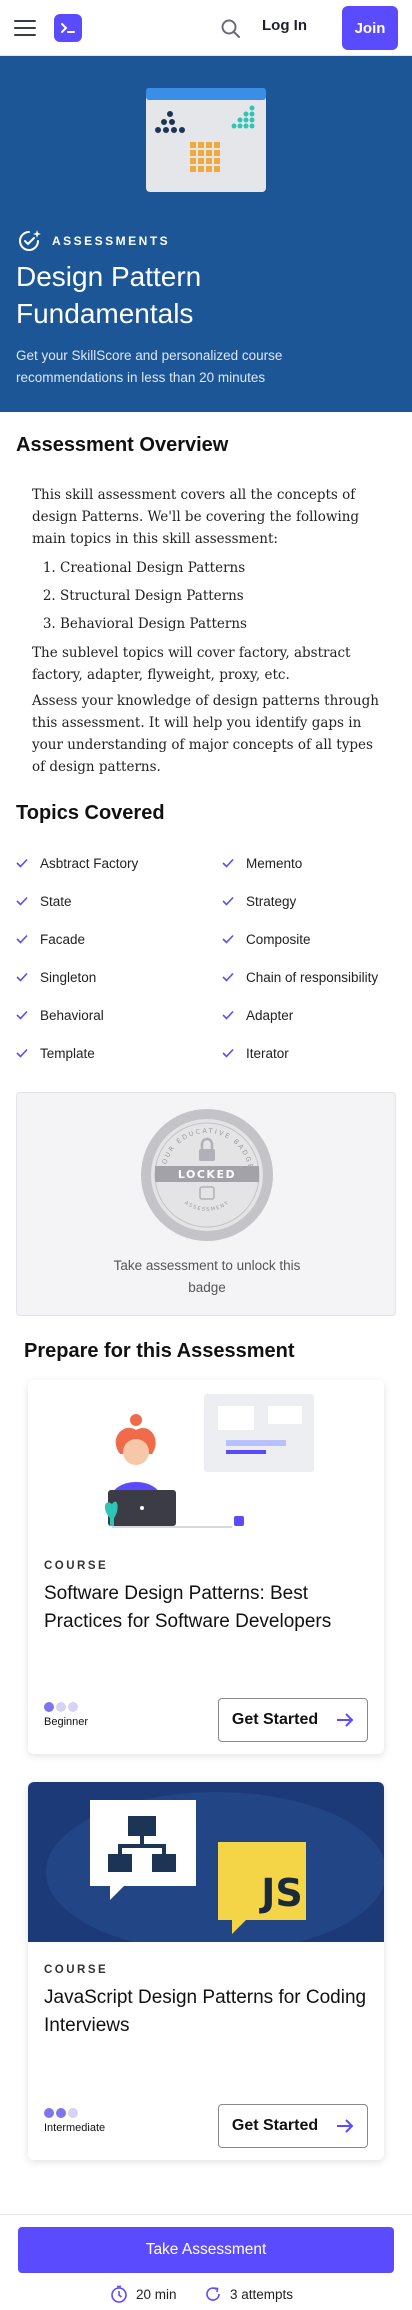 The width and height of the screenshot is (412, 2310). What do you see at coordinates (30, 240) in the screenshot?
I see `assessment-sparkle-icon` at bounding box center [30, 240].